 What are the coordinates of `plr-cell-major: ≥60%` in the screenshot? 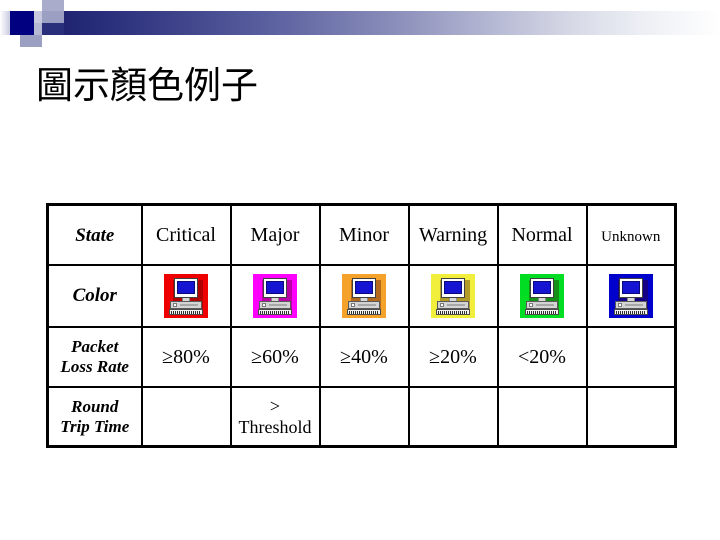 It's located at (275, 357).